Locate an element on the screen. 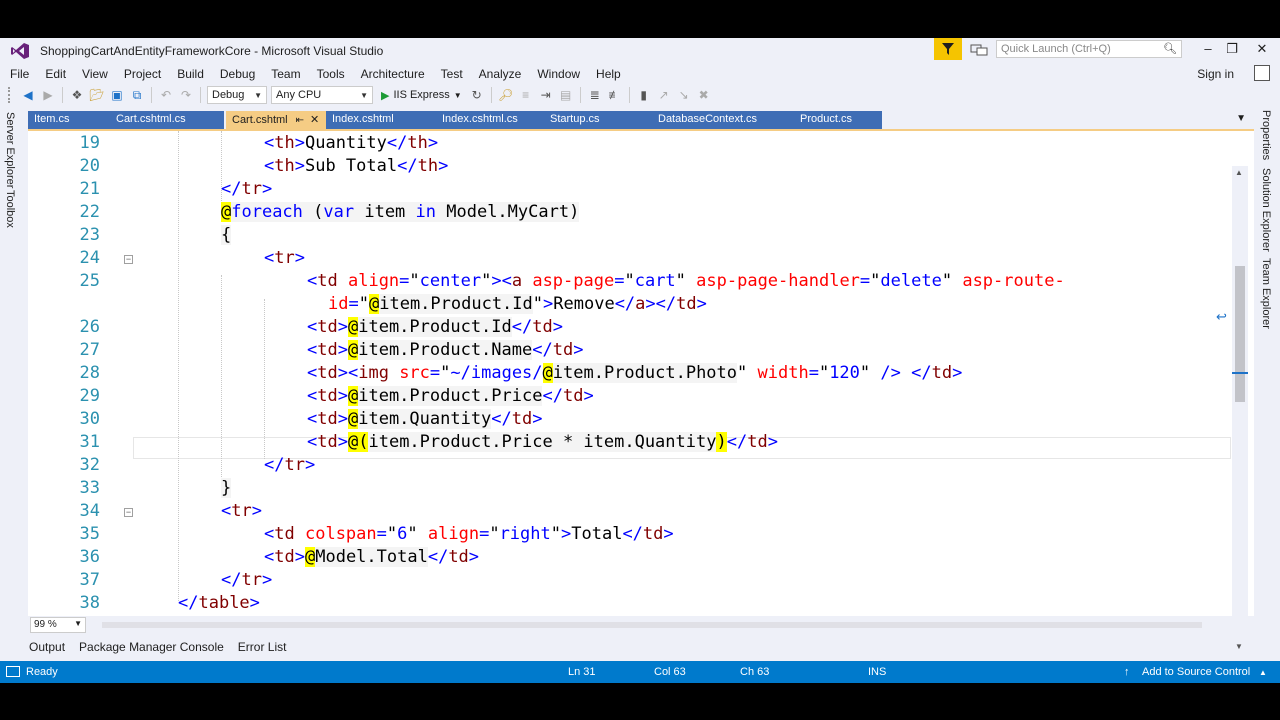  filter-icon is located at coordinates (948, 49).